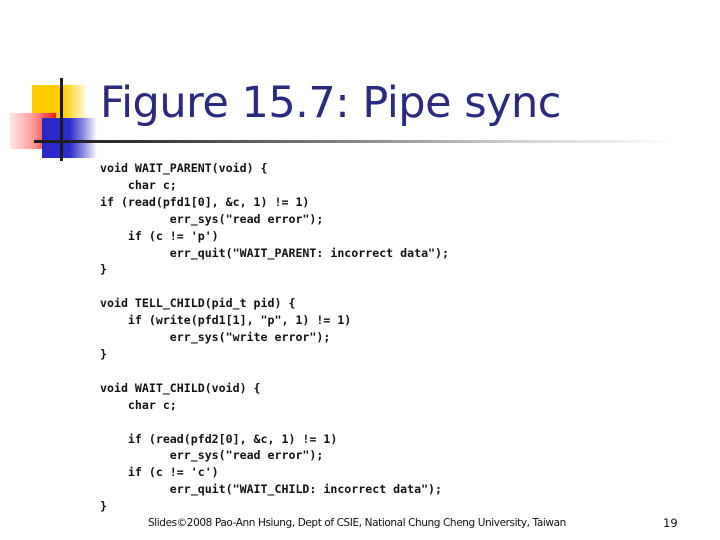 The height and width of the screenshot is (540, 720). I want to click on code-line: void TELL_CHILD(pid_t pid) {, so click(198, 303).